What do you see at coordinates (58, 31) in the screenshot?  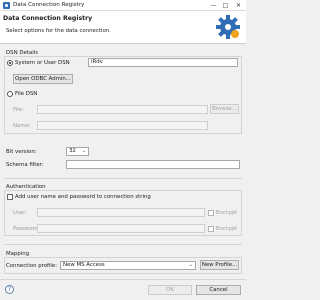 I see `header-description: Select options for the data connection.` at bounding box center [58, 31].